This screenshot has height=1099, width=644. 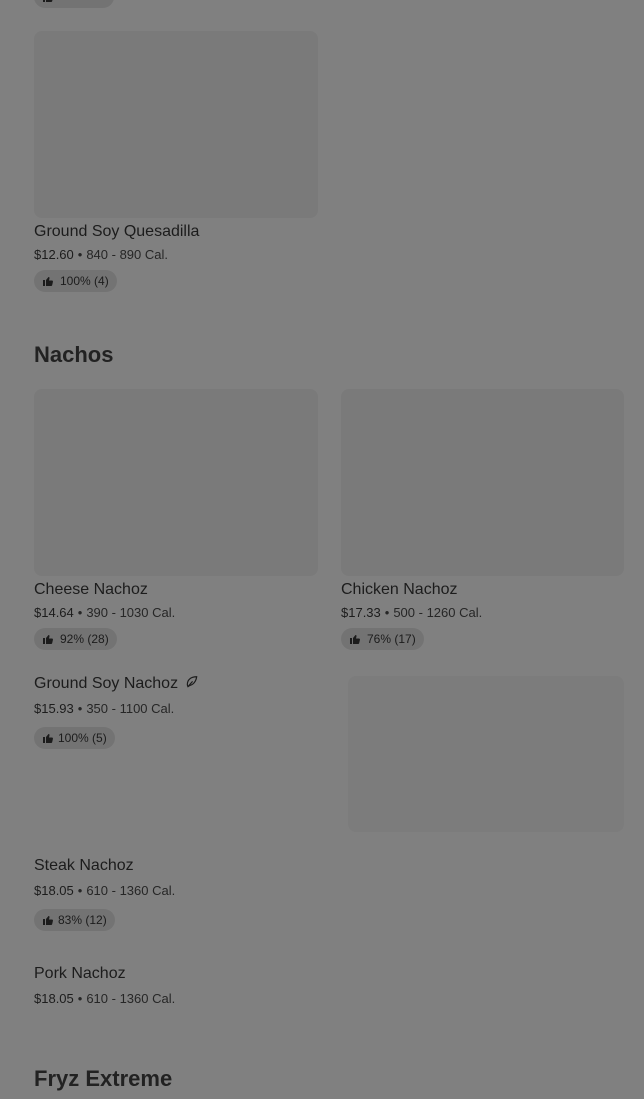 What do you see at coordinates (74, 354) in the screenshot?
I see `section-title: Nachos` at bounding box center [74, 354].